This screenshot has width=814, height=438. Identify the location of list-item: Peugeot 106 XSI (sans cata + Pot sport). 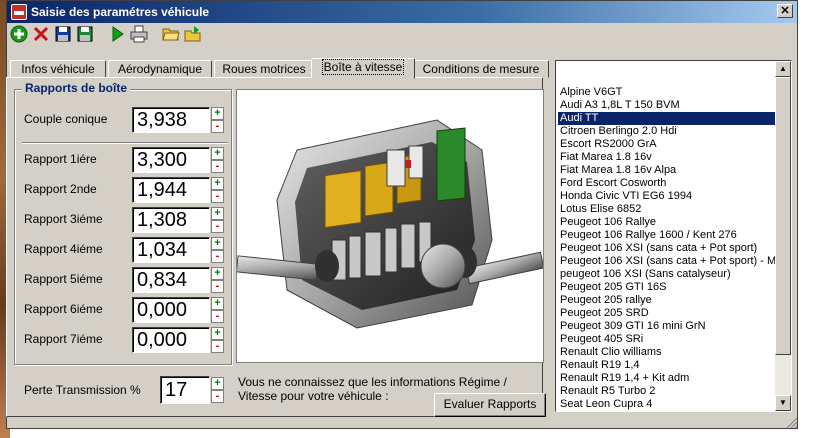
(667, 248).